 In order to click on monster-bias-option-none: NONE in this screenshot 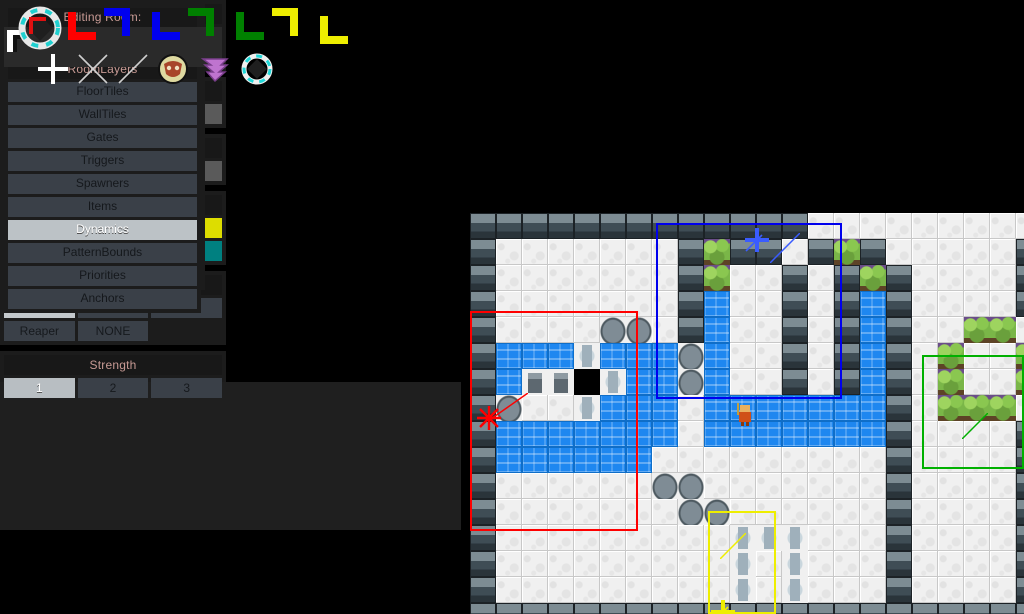, I will do `click(113, 331)`.